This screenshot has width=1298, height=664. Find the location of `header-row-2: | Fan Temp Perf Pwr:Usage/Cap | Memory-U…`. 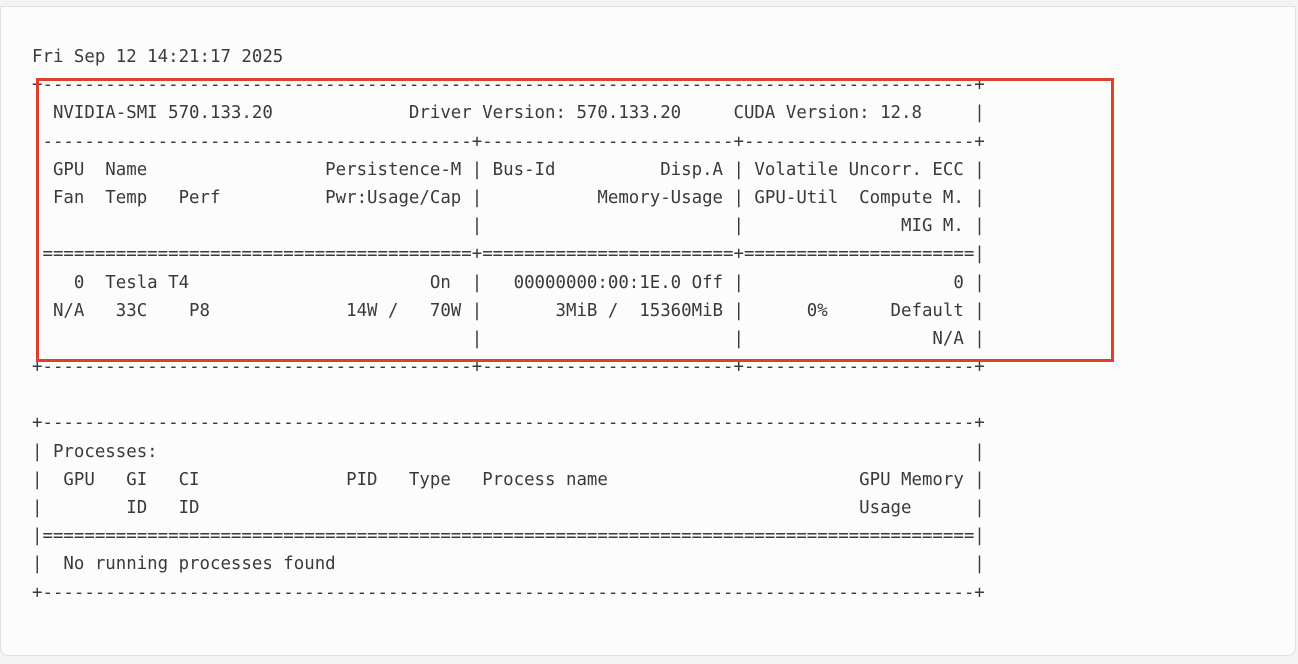

header-row-2: | Fan Temp Perf Pwr:Usage/Cap | Memory-U… is located at coordinates (508, 197).